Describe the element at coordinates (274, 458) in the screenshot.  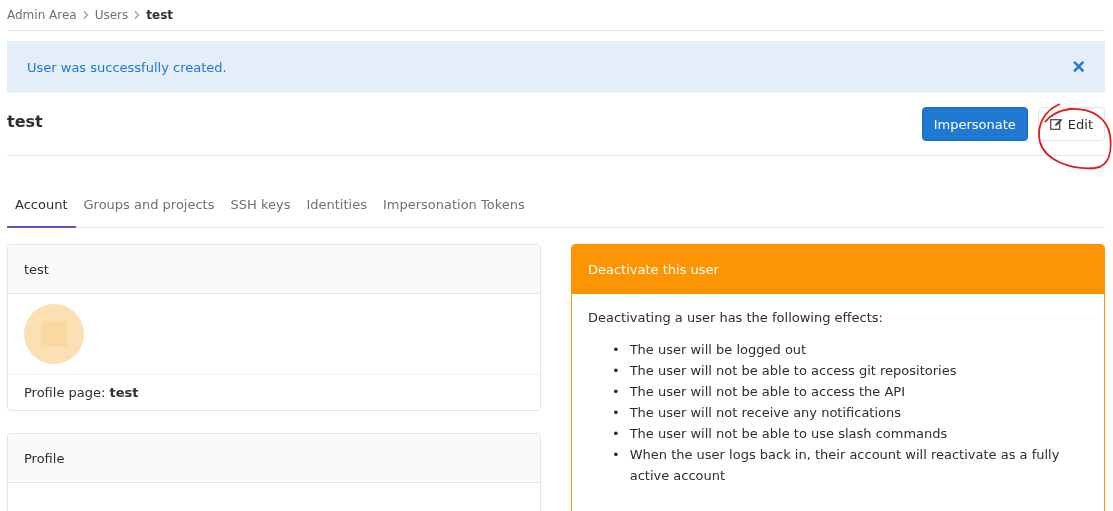
I see `card-title: Profile` at that location.